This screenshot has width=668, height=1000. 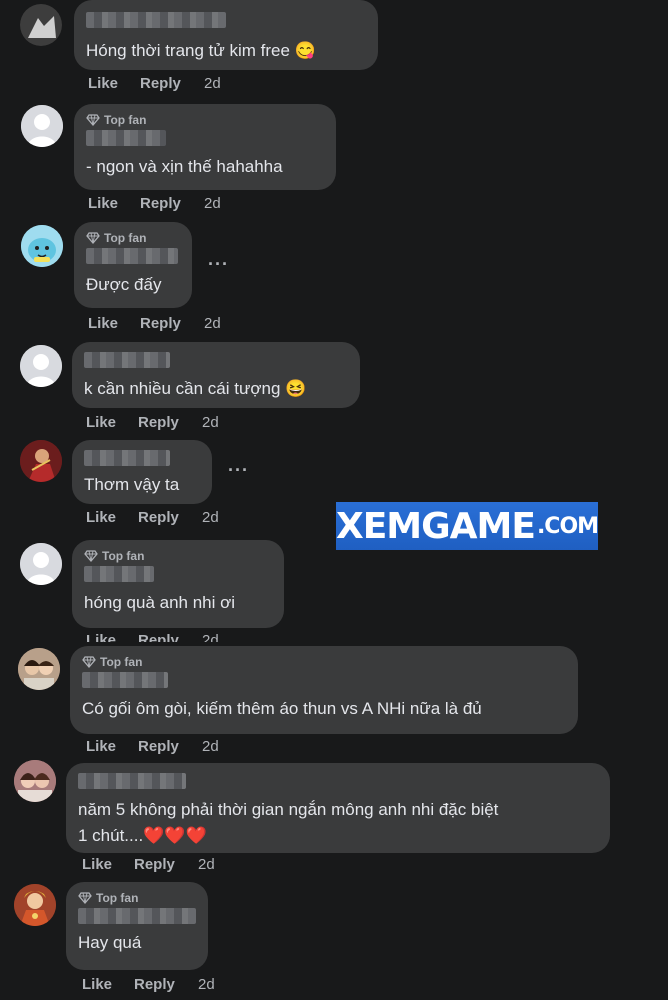 What do you see at coordinates (178, 584) in the screenshot?
I see `comment-bubble: Top fan hóng quà anh nhi ơi` at bounding box center [178, 584].